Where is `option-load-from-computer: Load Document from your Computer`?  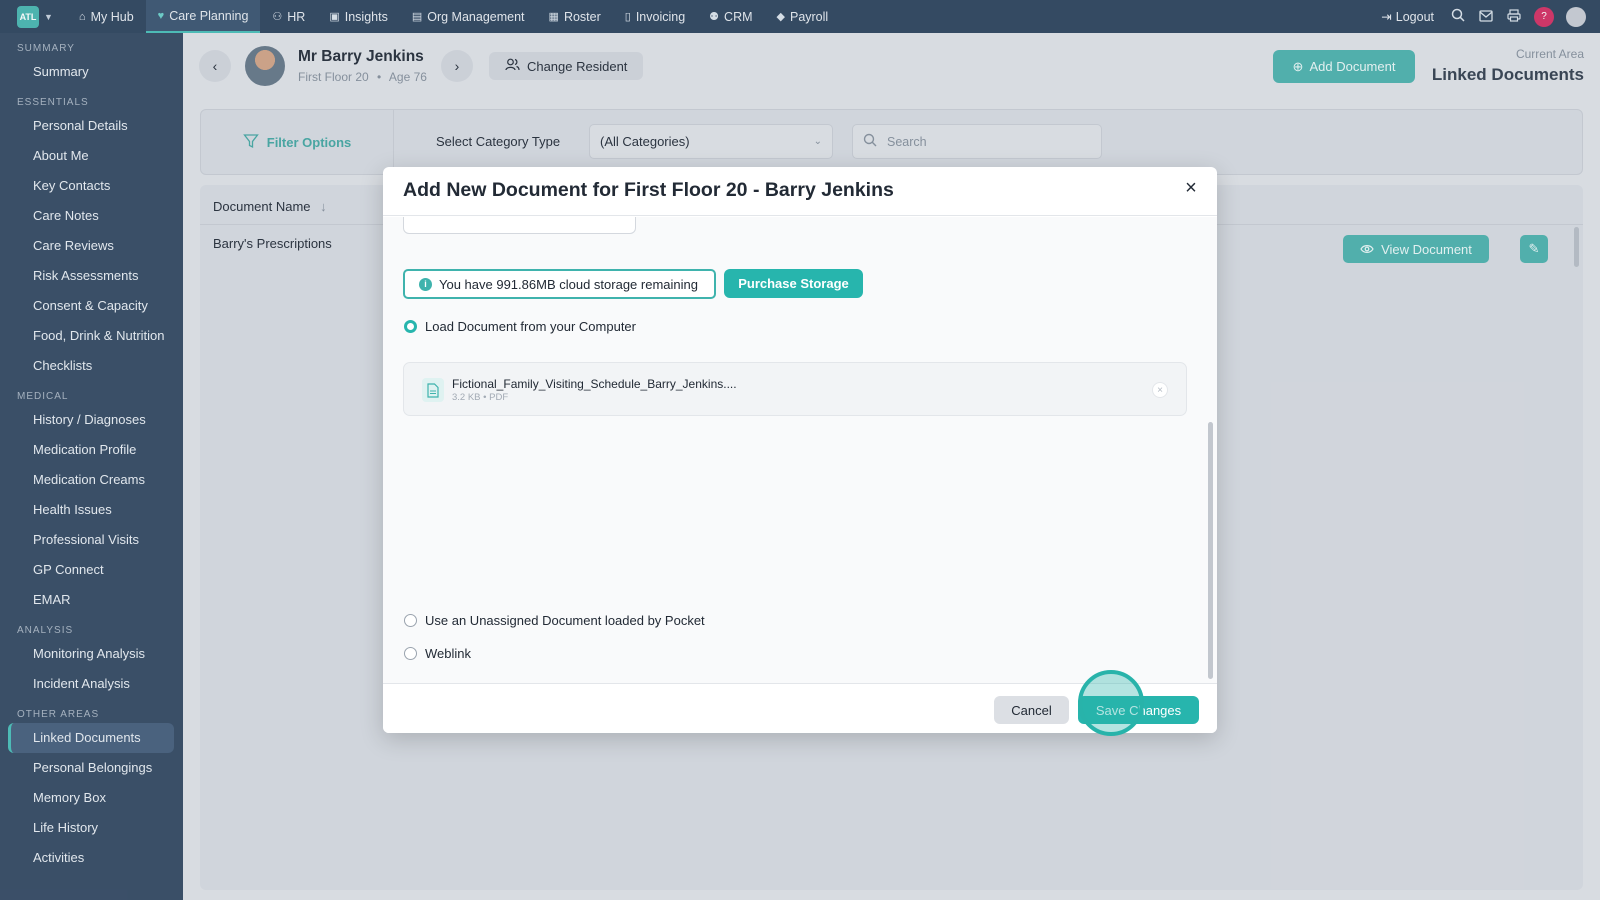
option-load-from-computer: Load Document from your Computer is located at coordinates (520, 326).